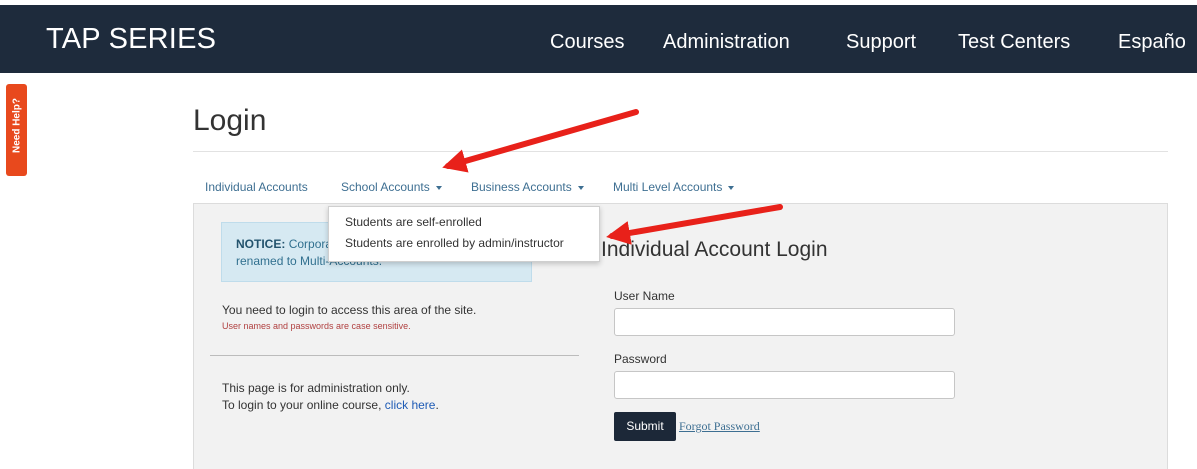 The width and height of the screenshot is (1197, 469). What do you see at coordinates (645, 426) in the screenshot?
I see `submit-button: Submit` at bounding box center [645, 426].